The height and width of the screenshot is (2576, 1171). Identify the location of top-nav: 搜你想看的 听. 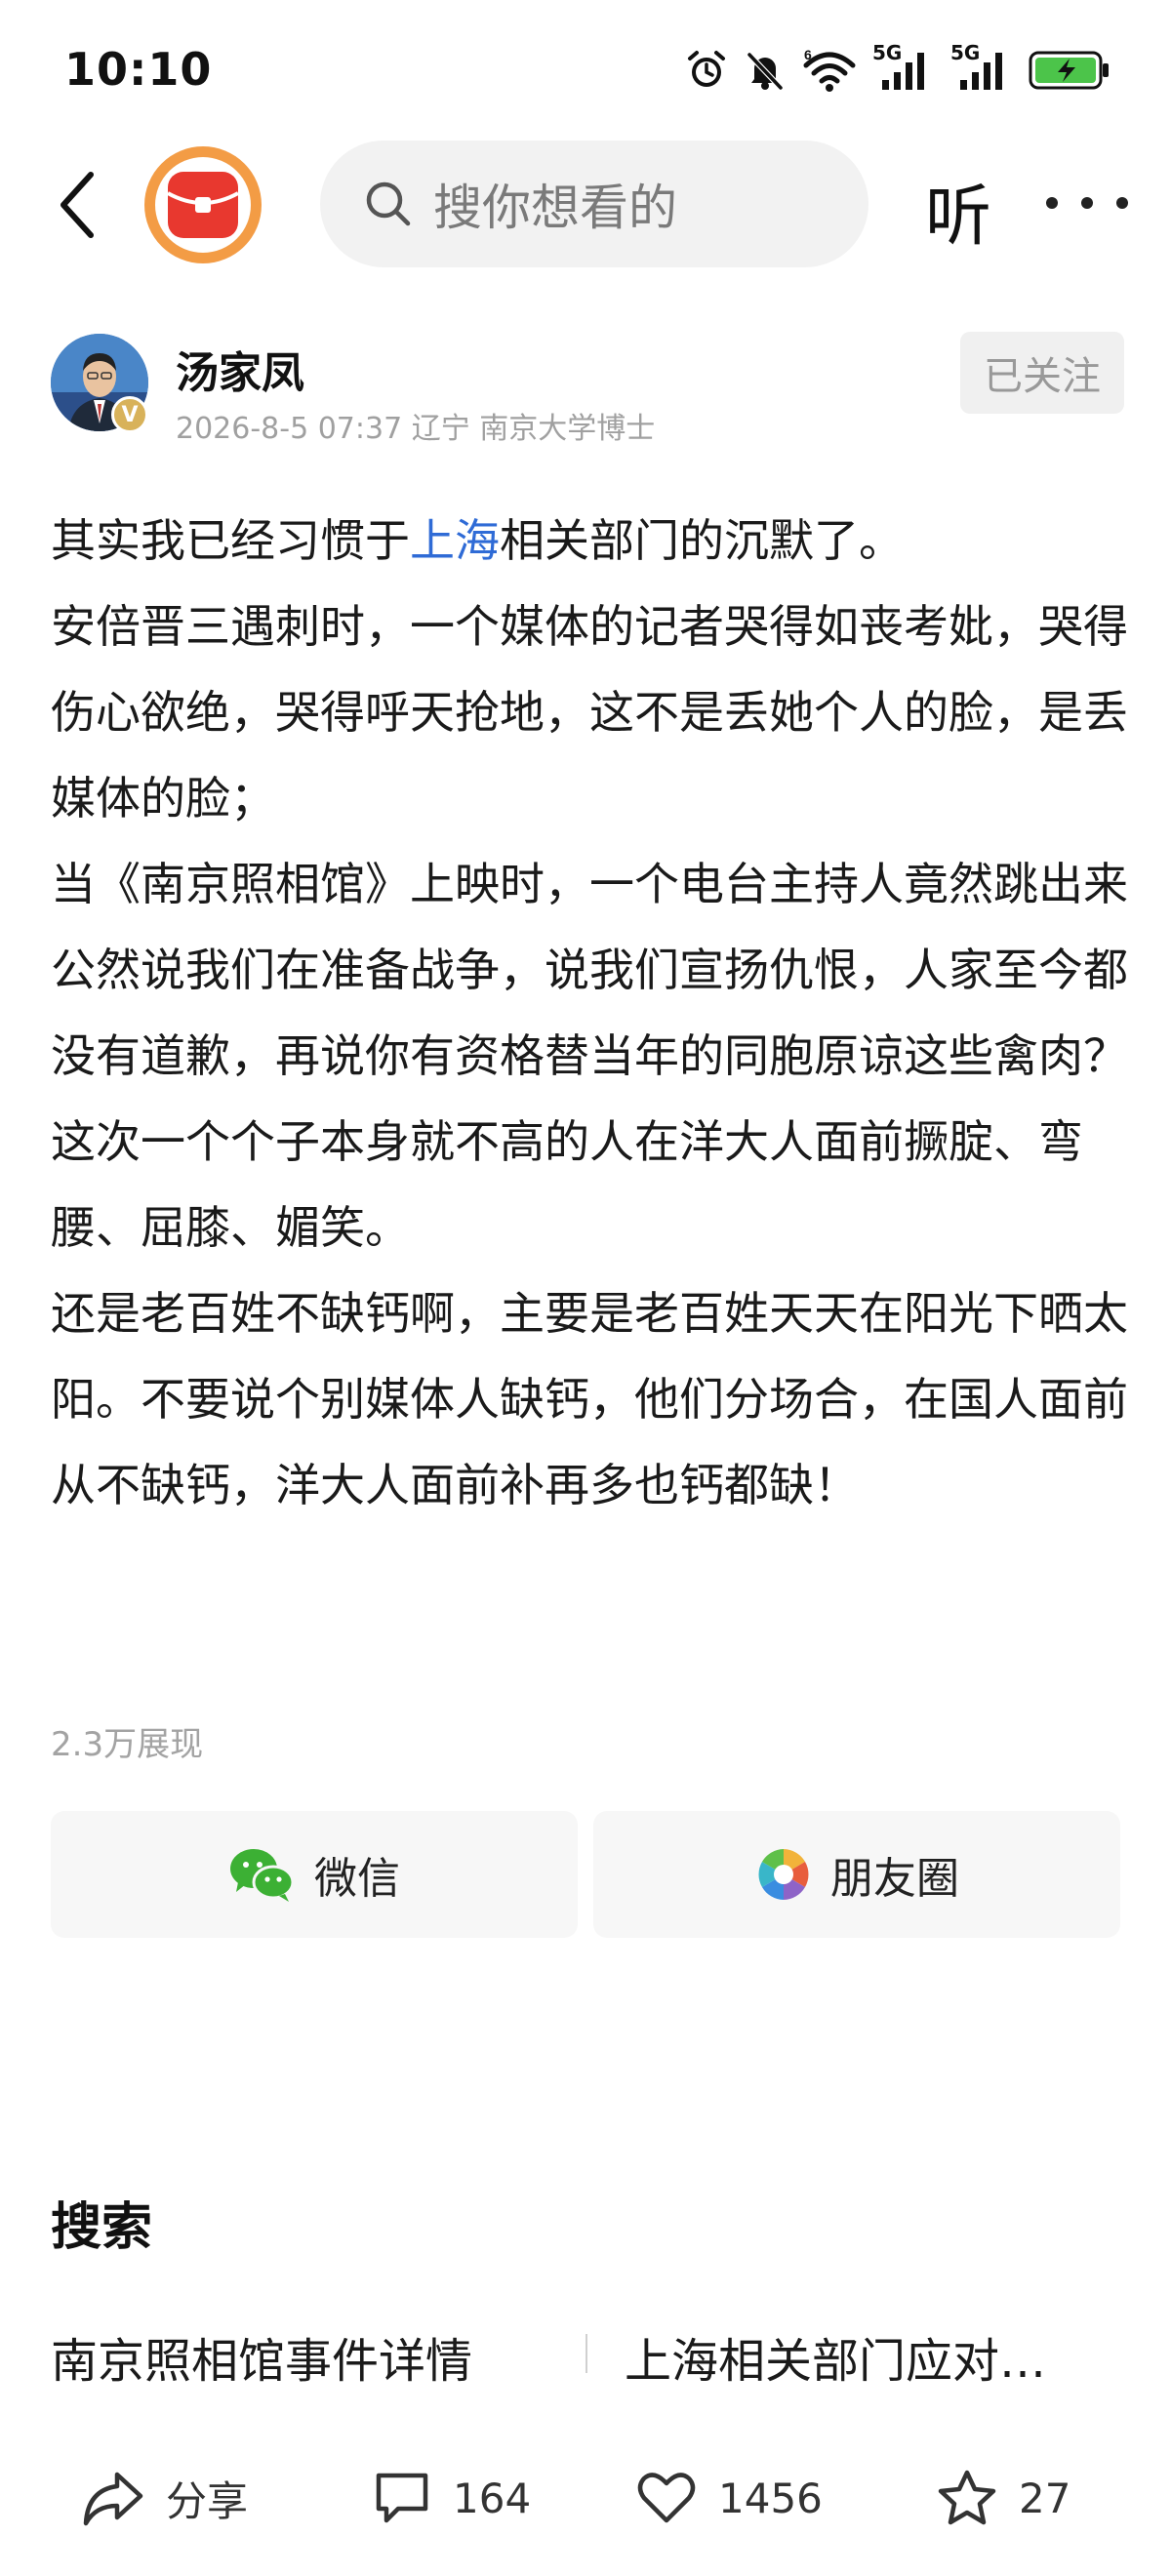
(585, 205).